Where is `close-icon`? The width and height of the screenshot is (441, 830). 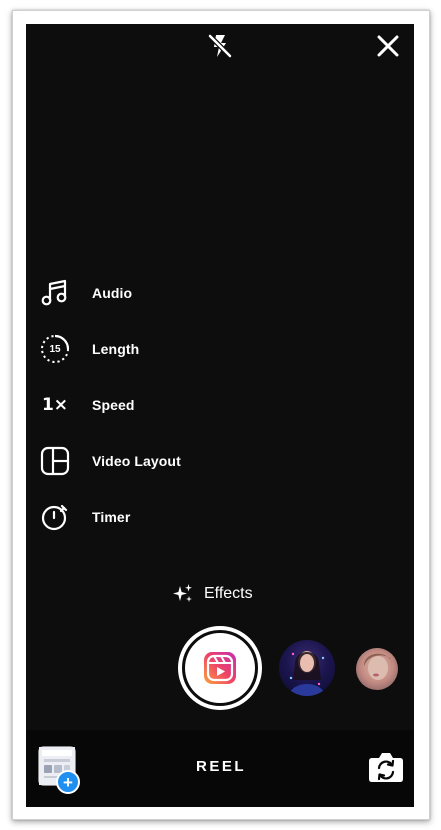 close-icon is located at coordinates (388, 46).